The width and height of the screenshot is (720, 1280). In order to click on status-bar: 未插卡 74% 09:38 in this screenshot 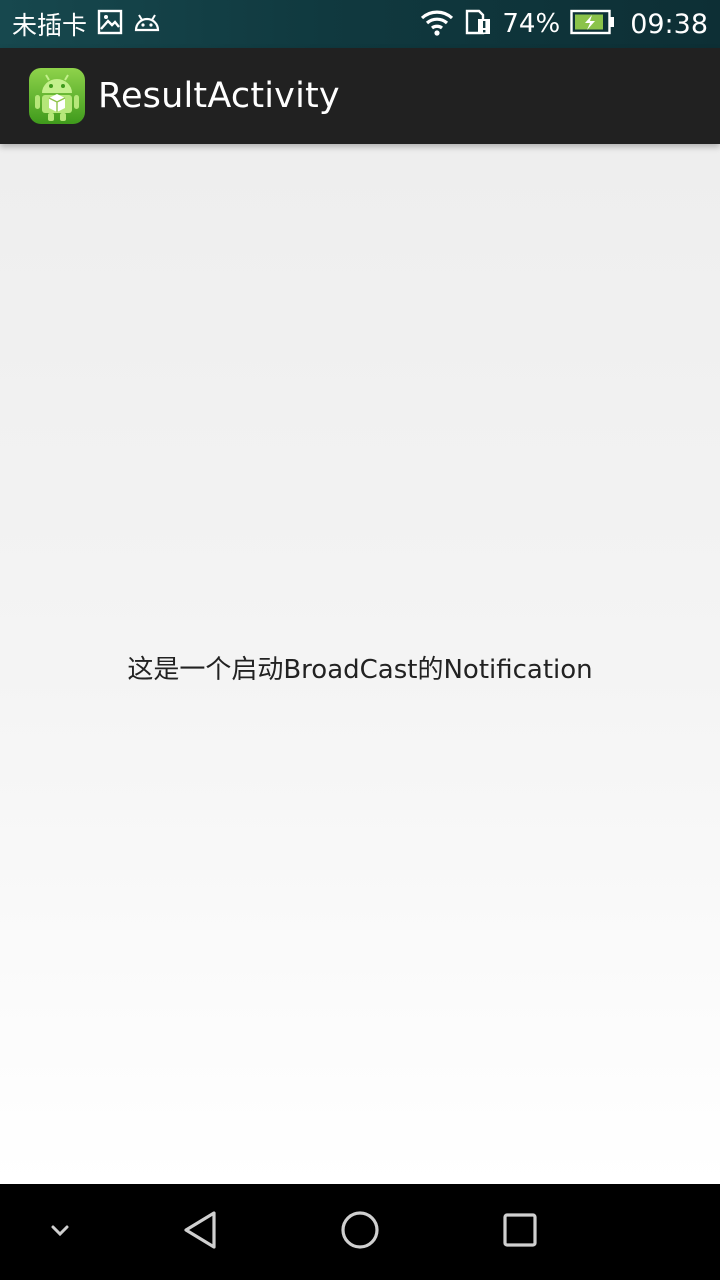, I will do `click(360, 24)`.